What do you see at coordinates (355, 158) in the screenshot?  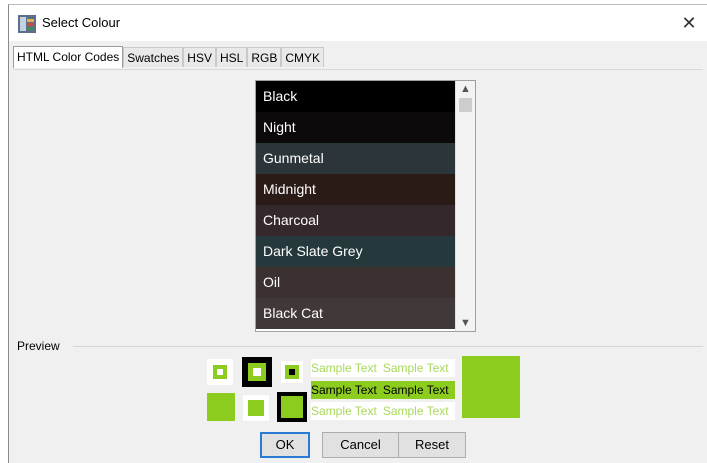 I see `color-list-item: Gunmetal` at bounding box center [355, 158].